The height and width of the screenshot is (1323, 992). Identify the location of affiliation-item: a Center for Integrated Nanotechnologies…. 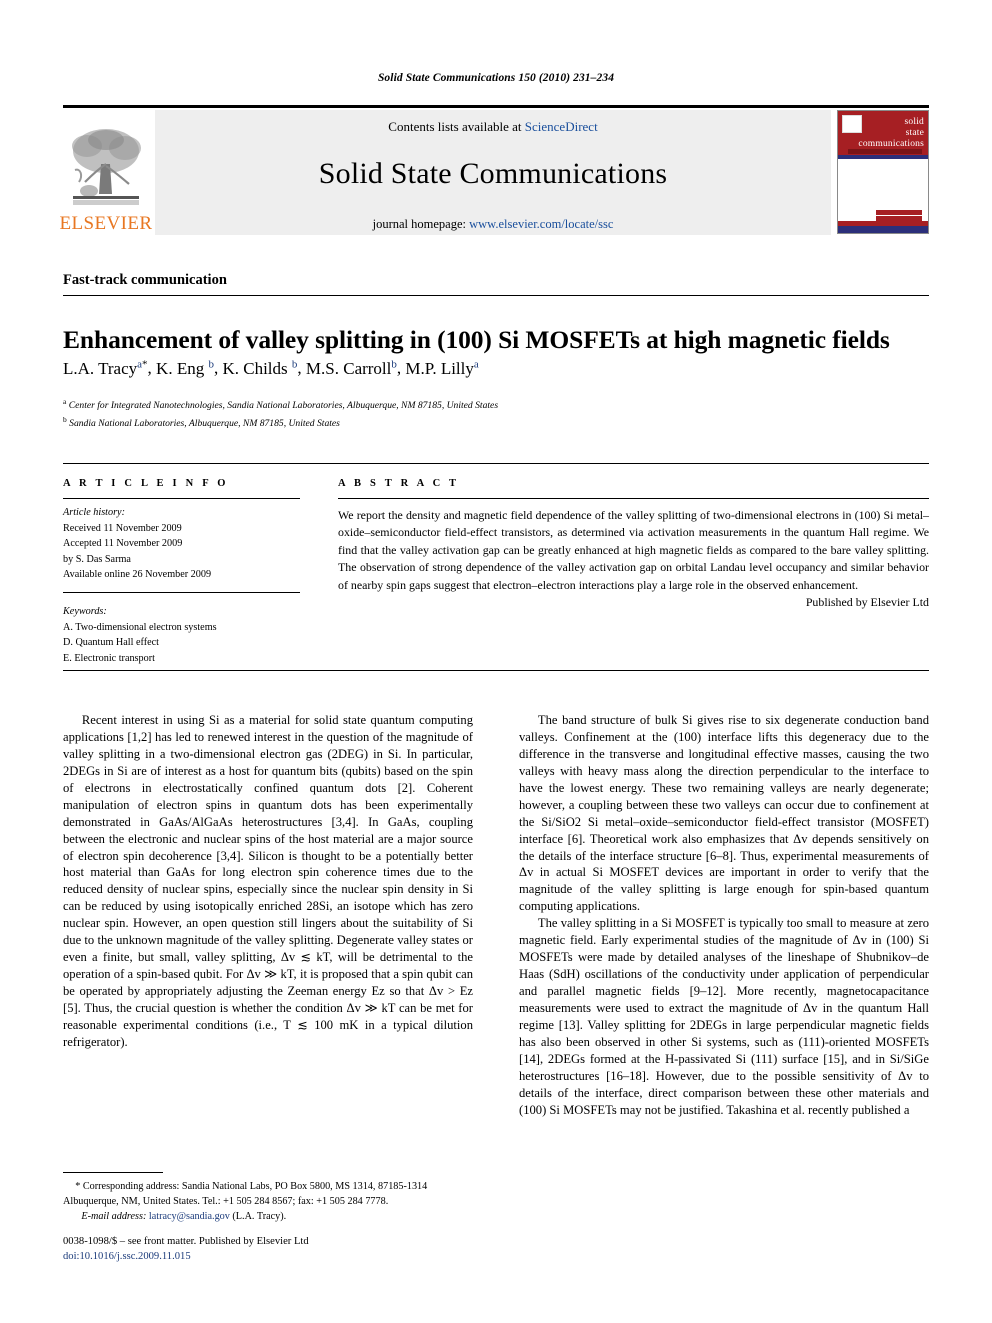
(503, 405).